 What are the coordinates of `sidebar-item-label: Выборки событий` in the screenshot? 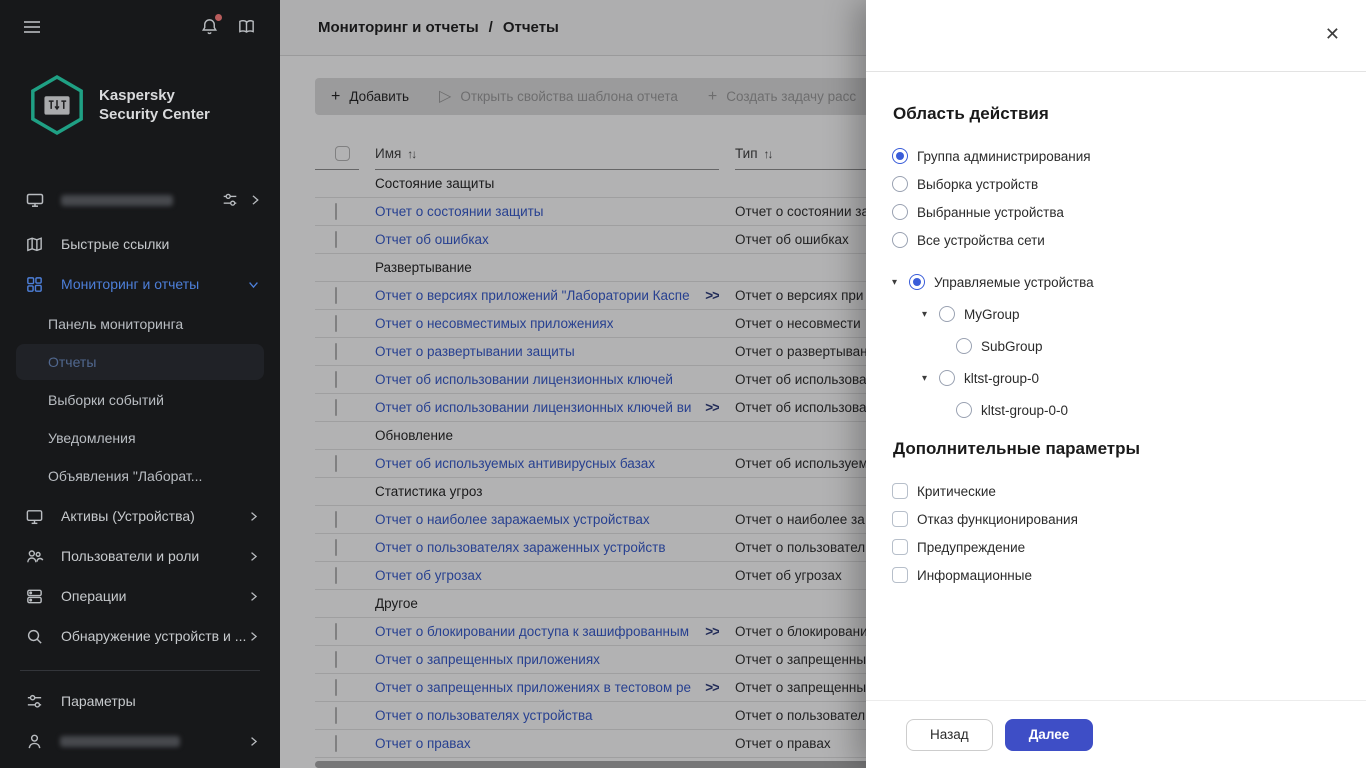 It's located at (106, 400).